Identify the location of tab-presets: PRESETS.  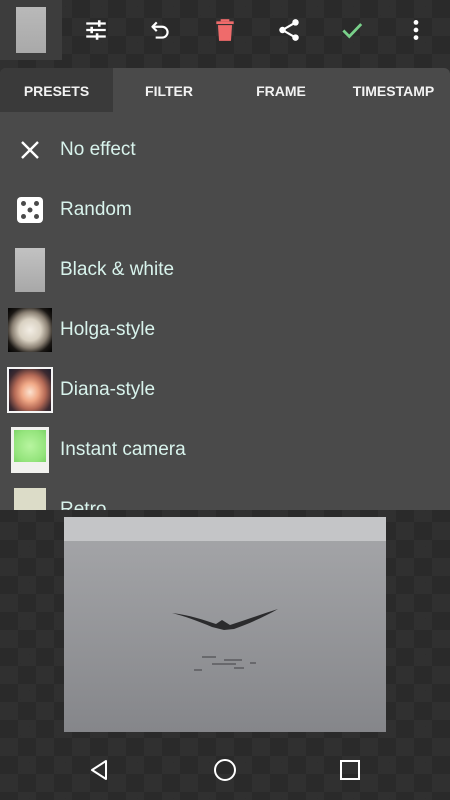
(56, 90).